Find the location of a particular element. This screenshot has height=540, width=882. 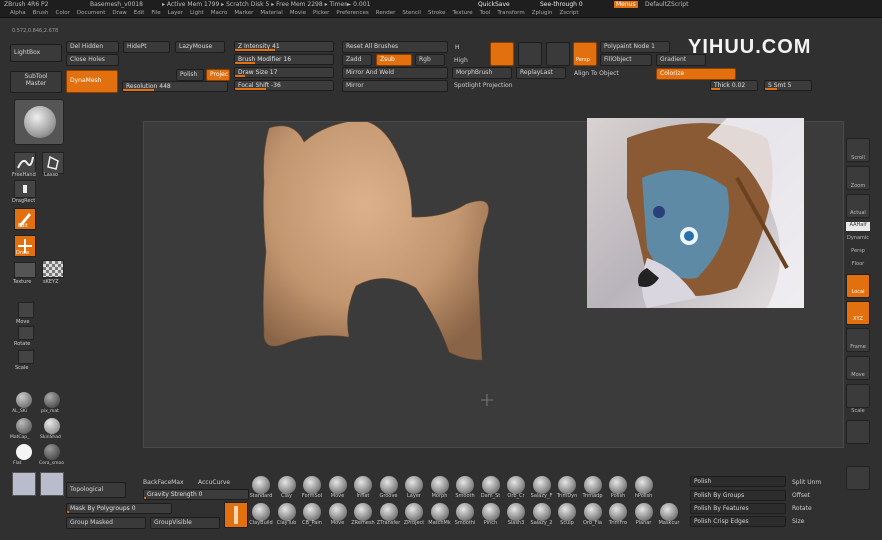

brush-polish is located at coordinates (618, 485).